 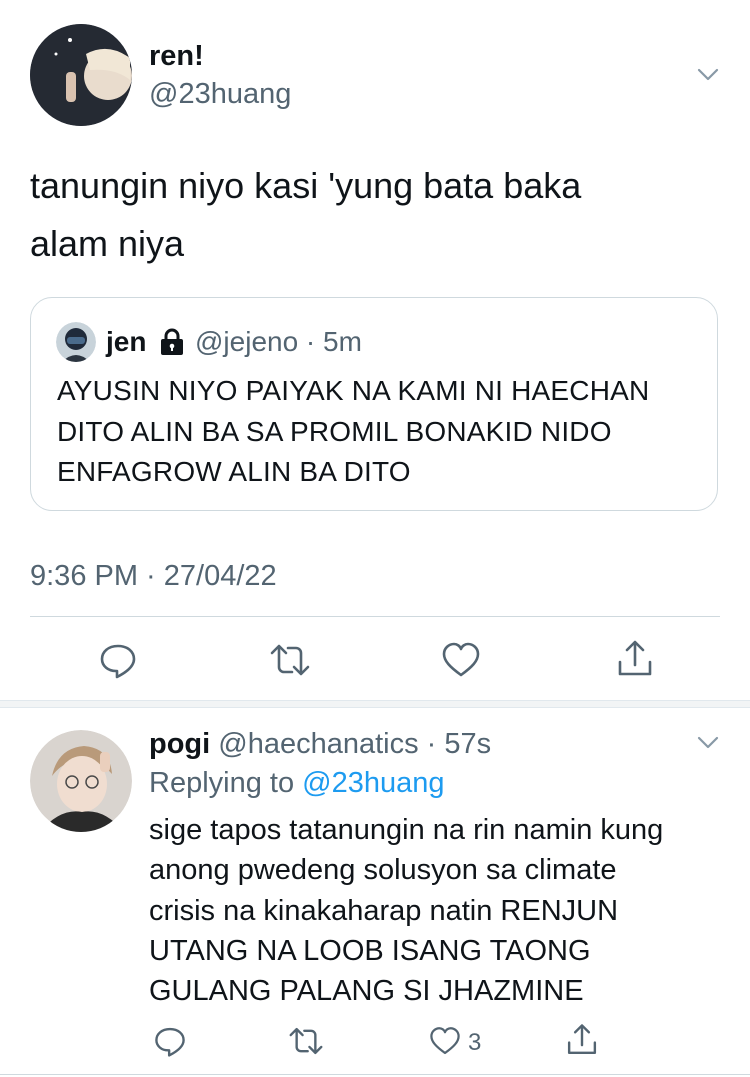 I want to click on tweet-text-line: tanungin niyo kasi 'yung bata baka, so click(x=306, y=185).